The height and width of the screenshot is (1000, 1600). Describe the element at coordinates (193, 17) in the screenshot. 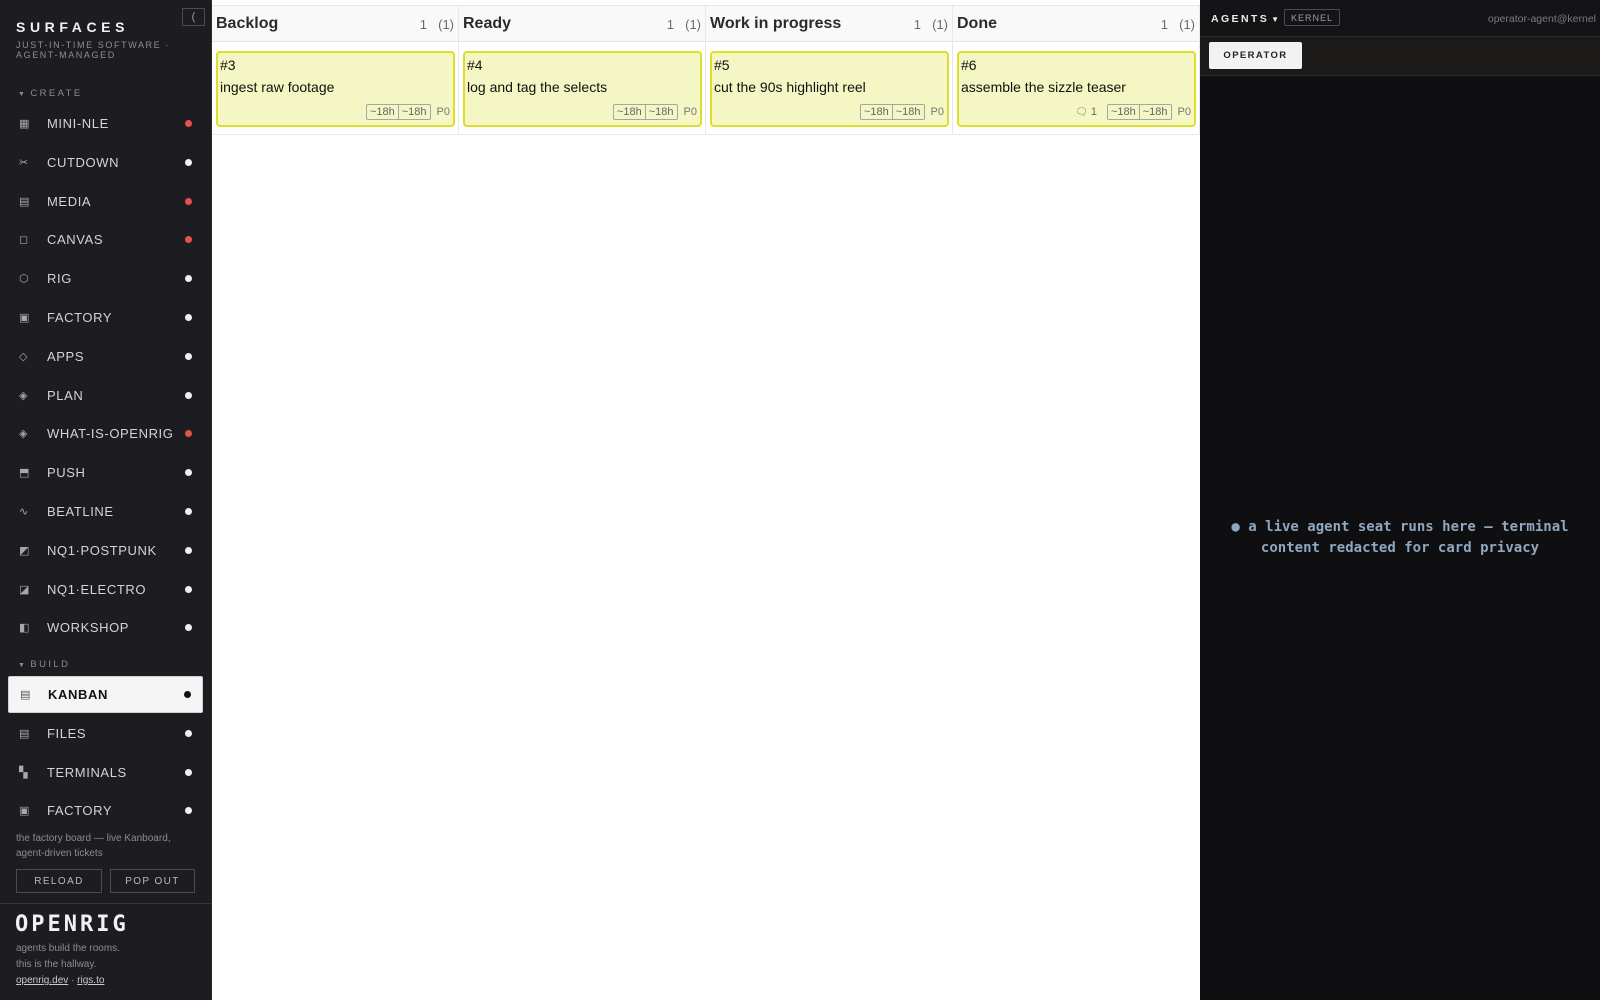

I see `collapse-sidebar-button: (` at that location.